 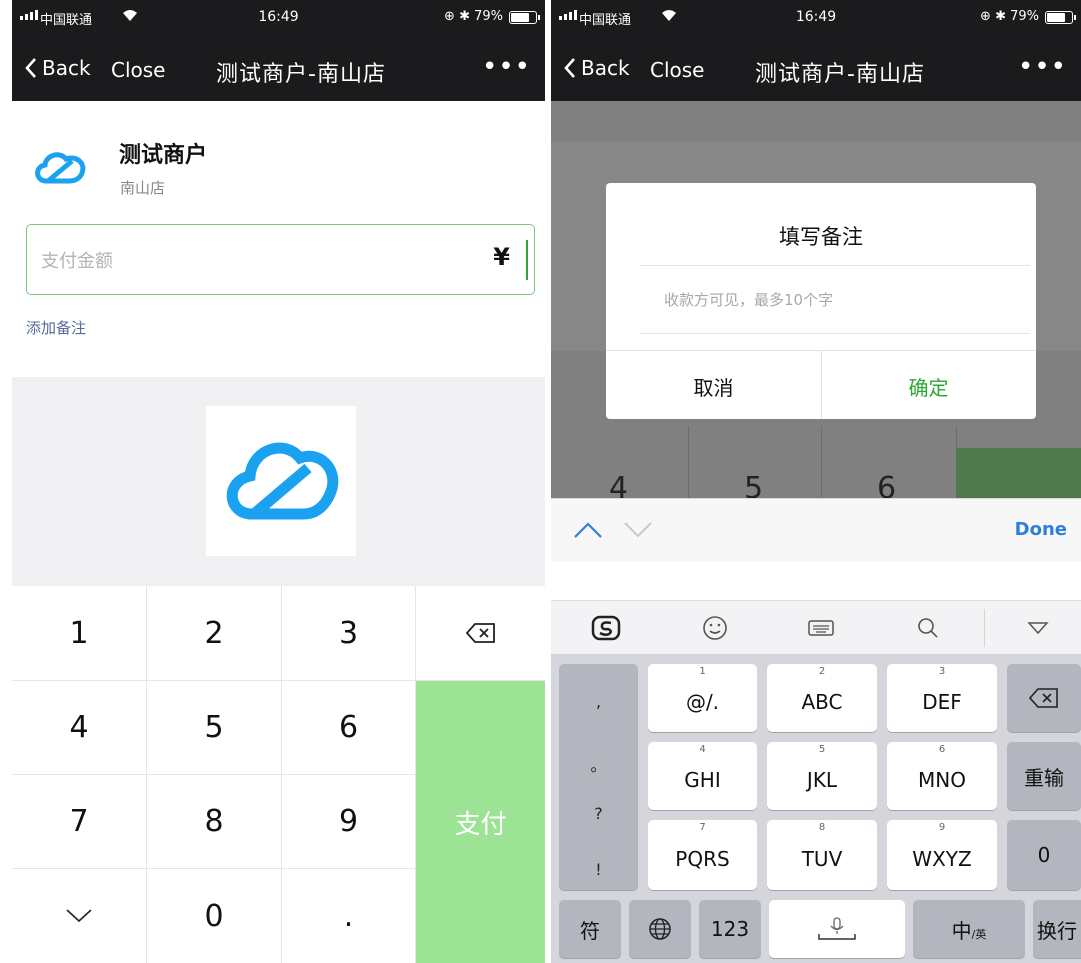 I want to click on key-7-pqrs: 7 PQRS, so click(x=702, y=855).